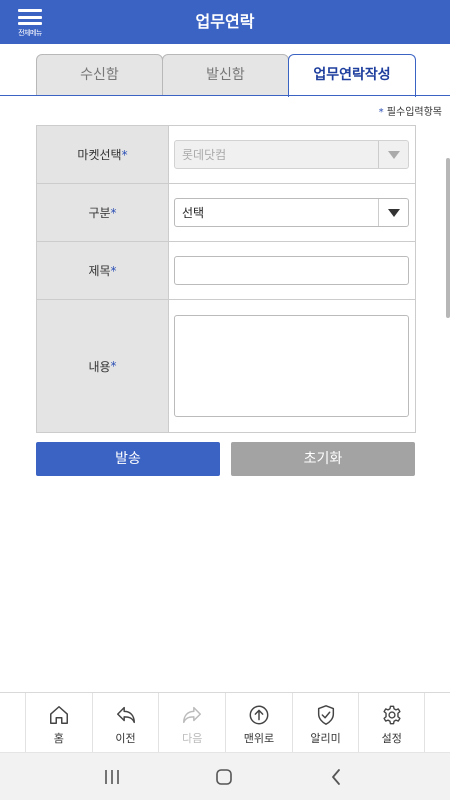 Image resolution: width=450 pixels, height=800 pixels. I want to click on content-required-star: *, so click(113, 366).